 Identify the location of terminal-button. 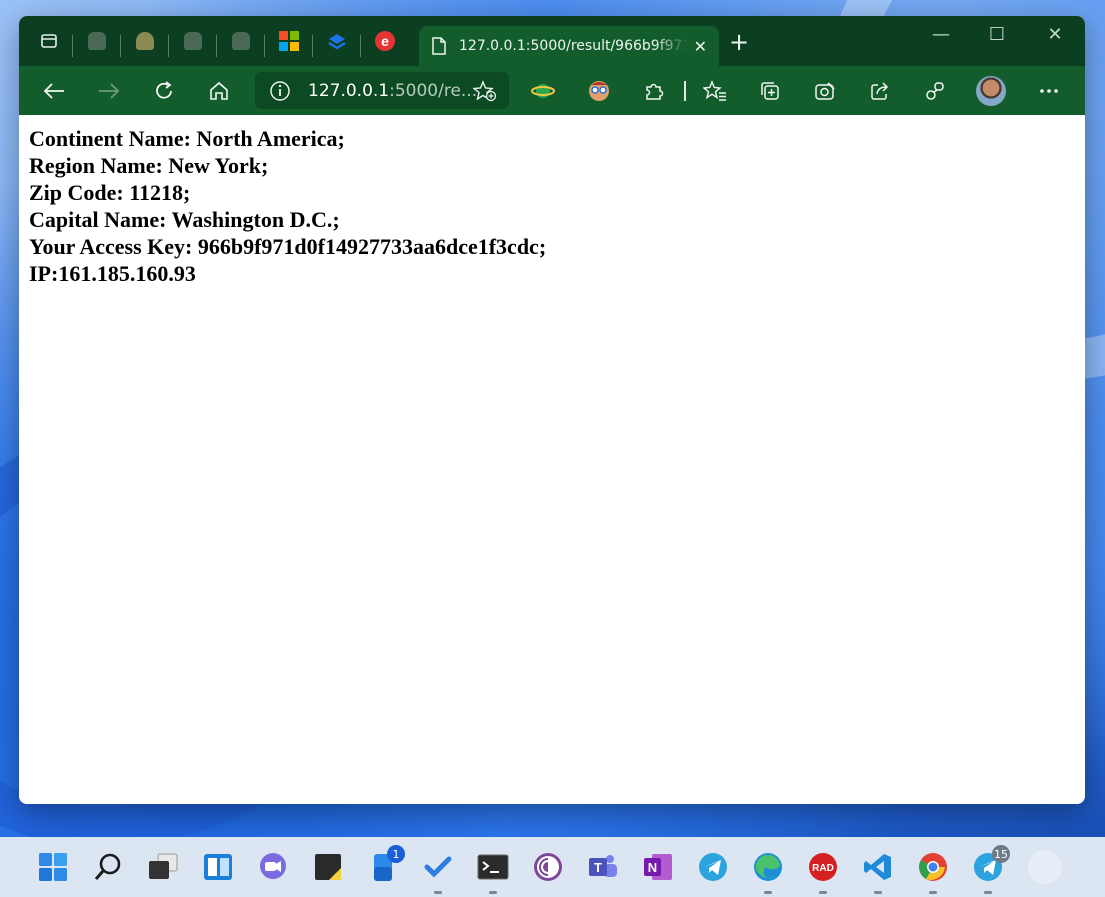
(493, 871).